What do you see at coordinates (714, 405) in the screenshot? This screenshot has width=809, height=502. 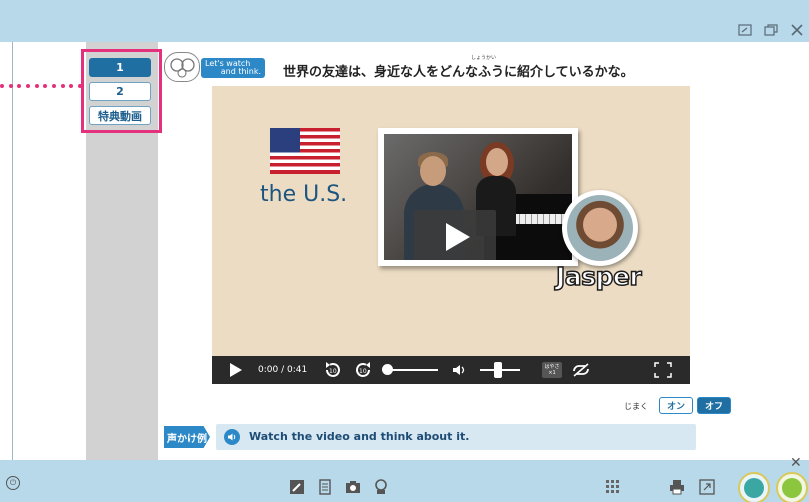 I see `subtitles-off-button: オフ` at bounding box center [714, 405].